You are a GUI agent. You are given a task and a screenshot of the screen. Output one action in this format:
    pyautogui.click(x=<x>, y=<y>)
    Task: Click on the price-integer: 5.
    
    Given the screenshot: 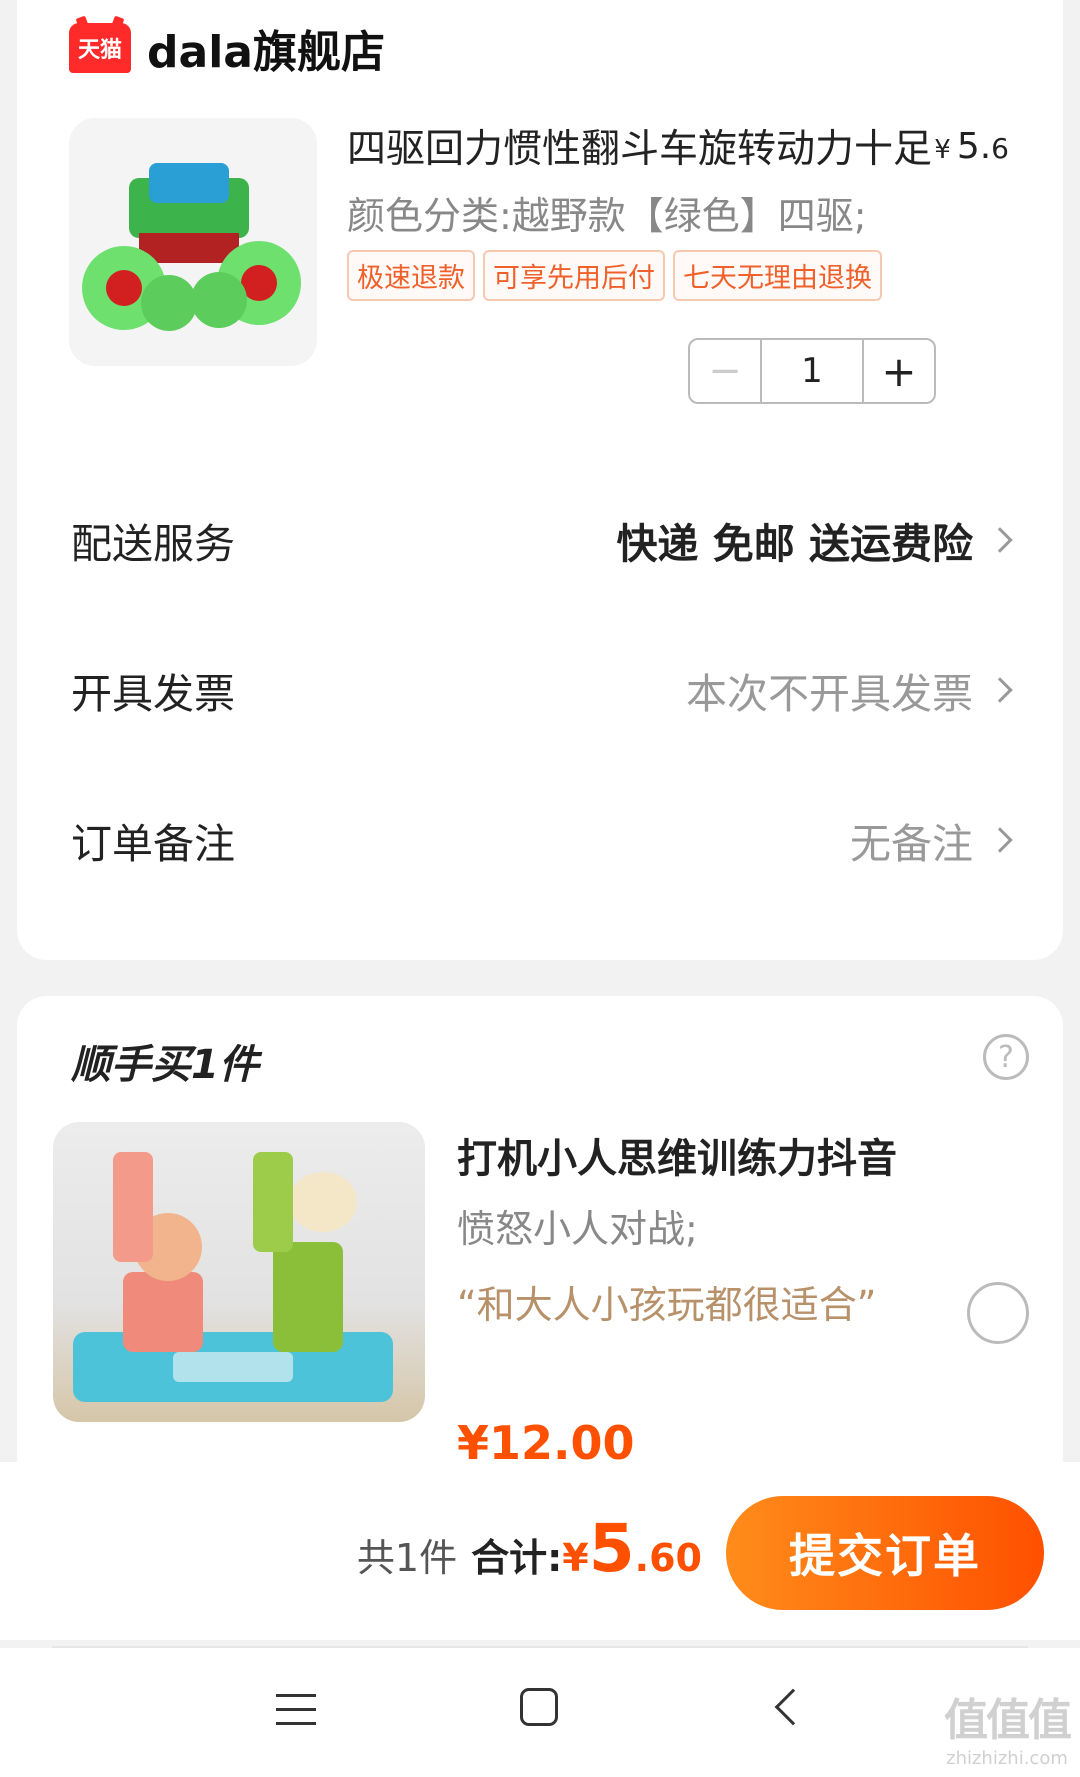 What is the action you would take?
    pyautogui.click(x=974, y=146)
    